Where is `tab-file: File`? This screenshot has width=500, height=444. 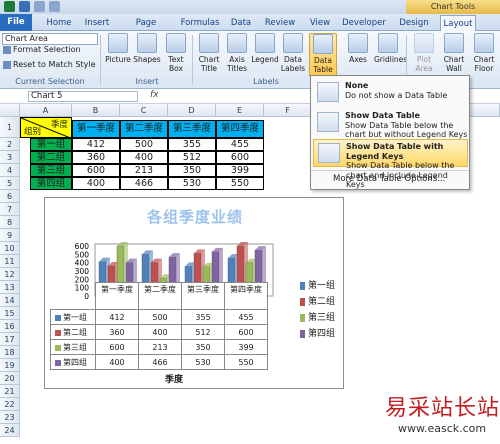
tab-file: File is located at coordinates (16, 22).